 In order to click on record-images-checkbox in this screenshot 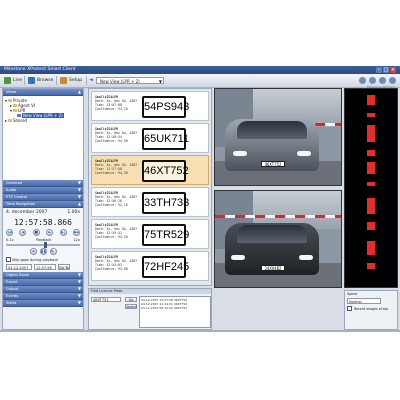, I will do `click(349, 308)`.